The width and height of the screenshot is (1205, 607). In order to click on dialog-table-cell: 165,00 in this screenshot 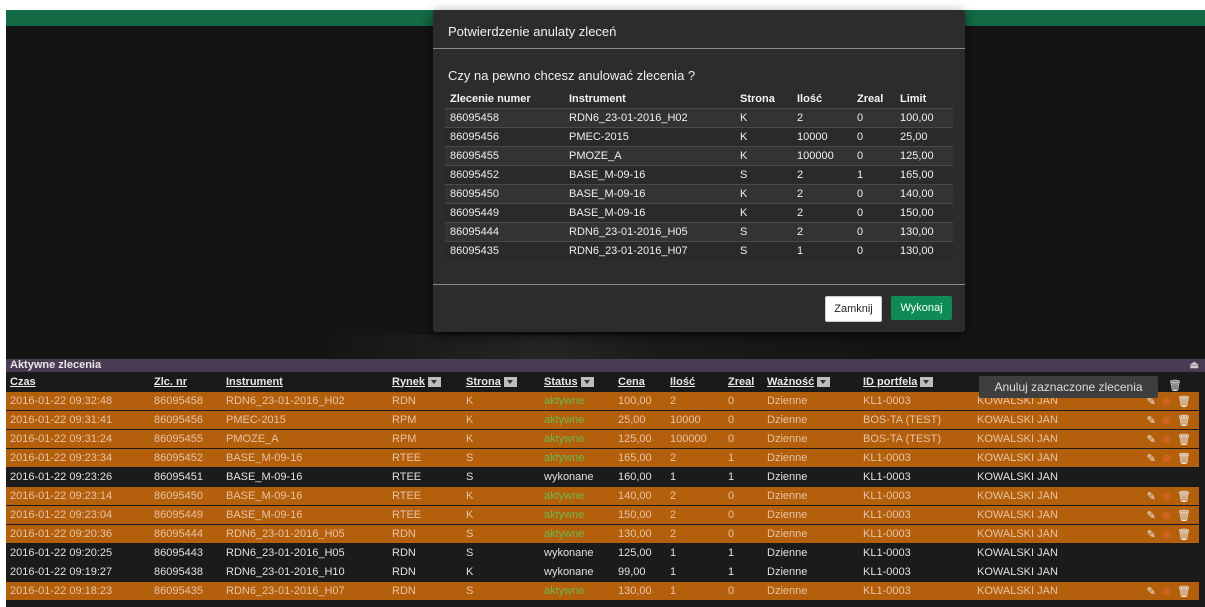, I will do `click(924, 175)`.